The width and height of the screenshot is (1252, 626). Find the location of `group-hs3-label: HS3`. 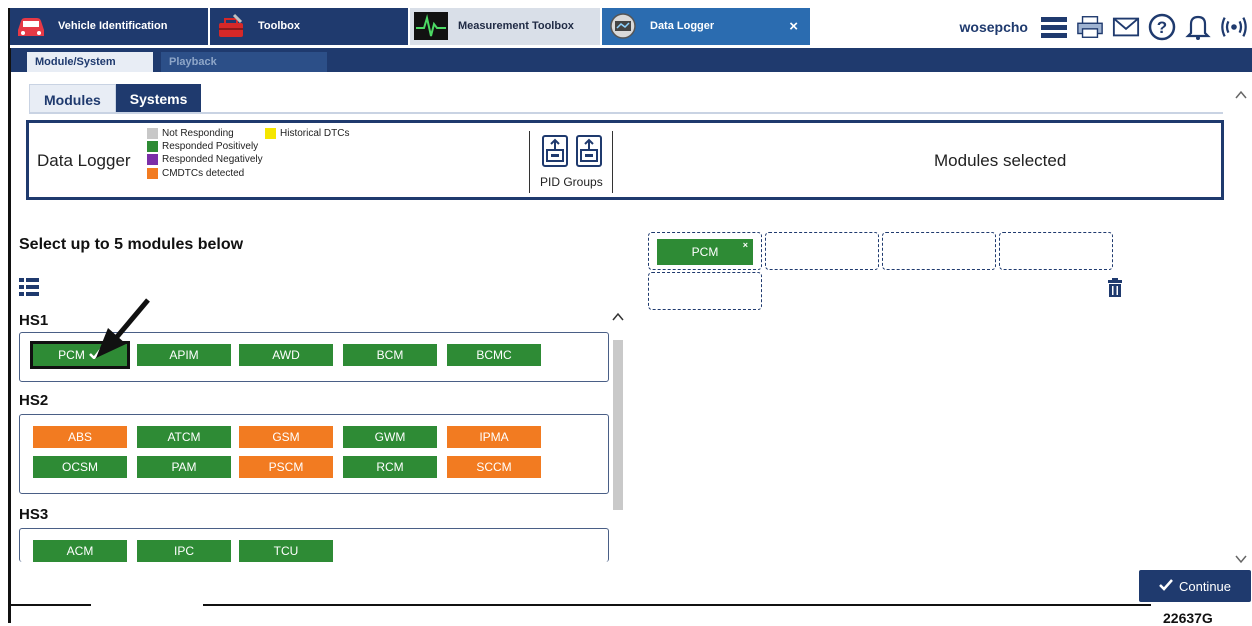

group-hs3-label: HS3 is located at coordinates (34, 514).